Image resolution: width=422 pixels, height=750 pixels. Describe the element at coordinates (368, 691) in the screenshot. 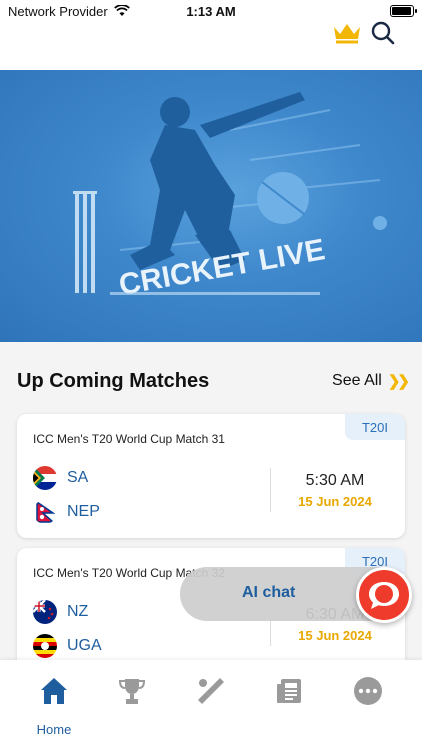

I see `more-icon` at that location.